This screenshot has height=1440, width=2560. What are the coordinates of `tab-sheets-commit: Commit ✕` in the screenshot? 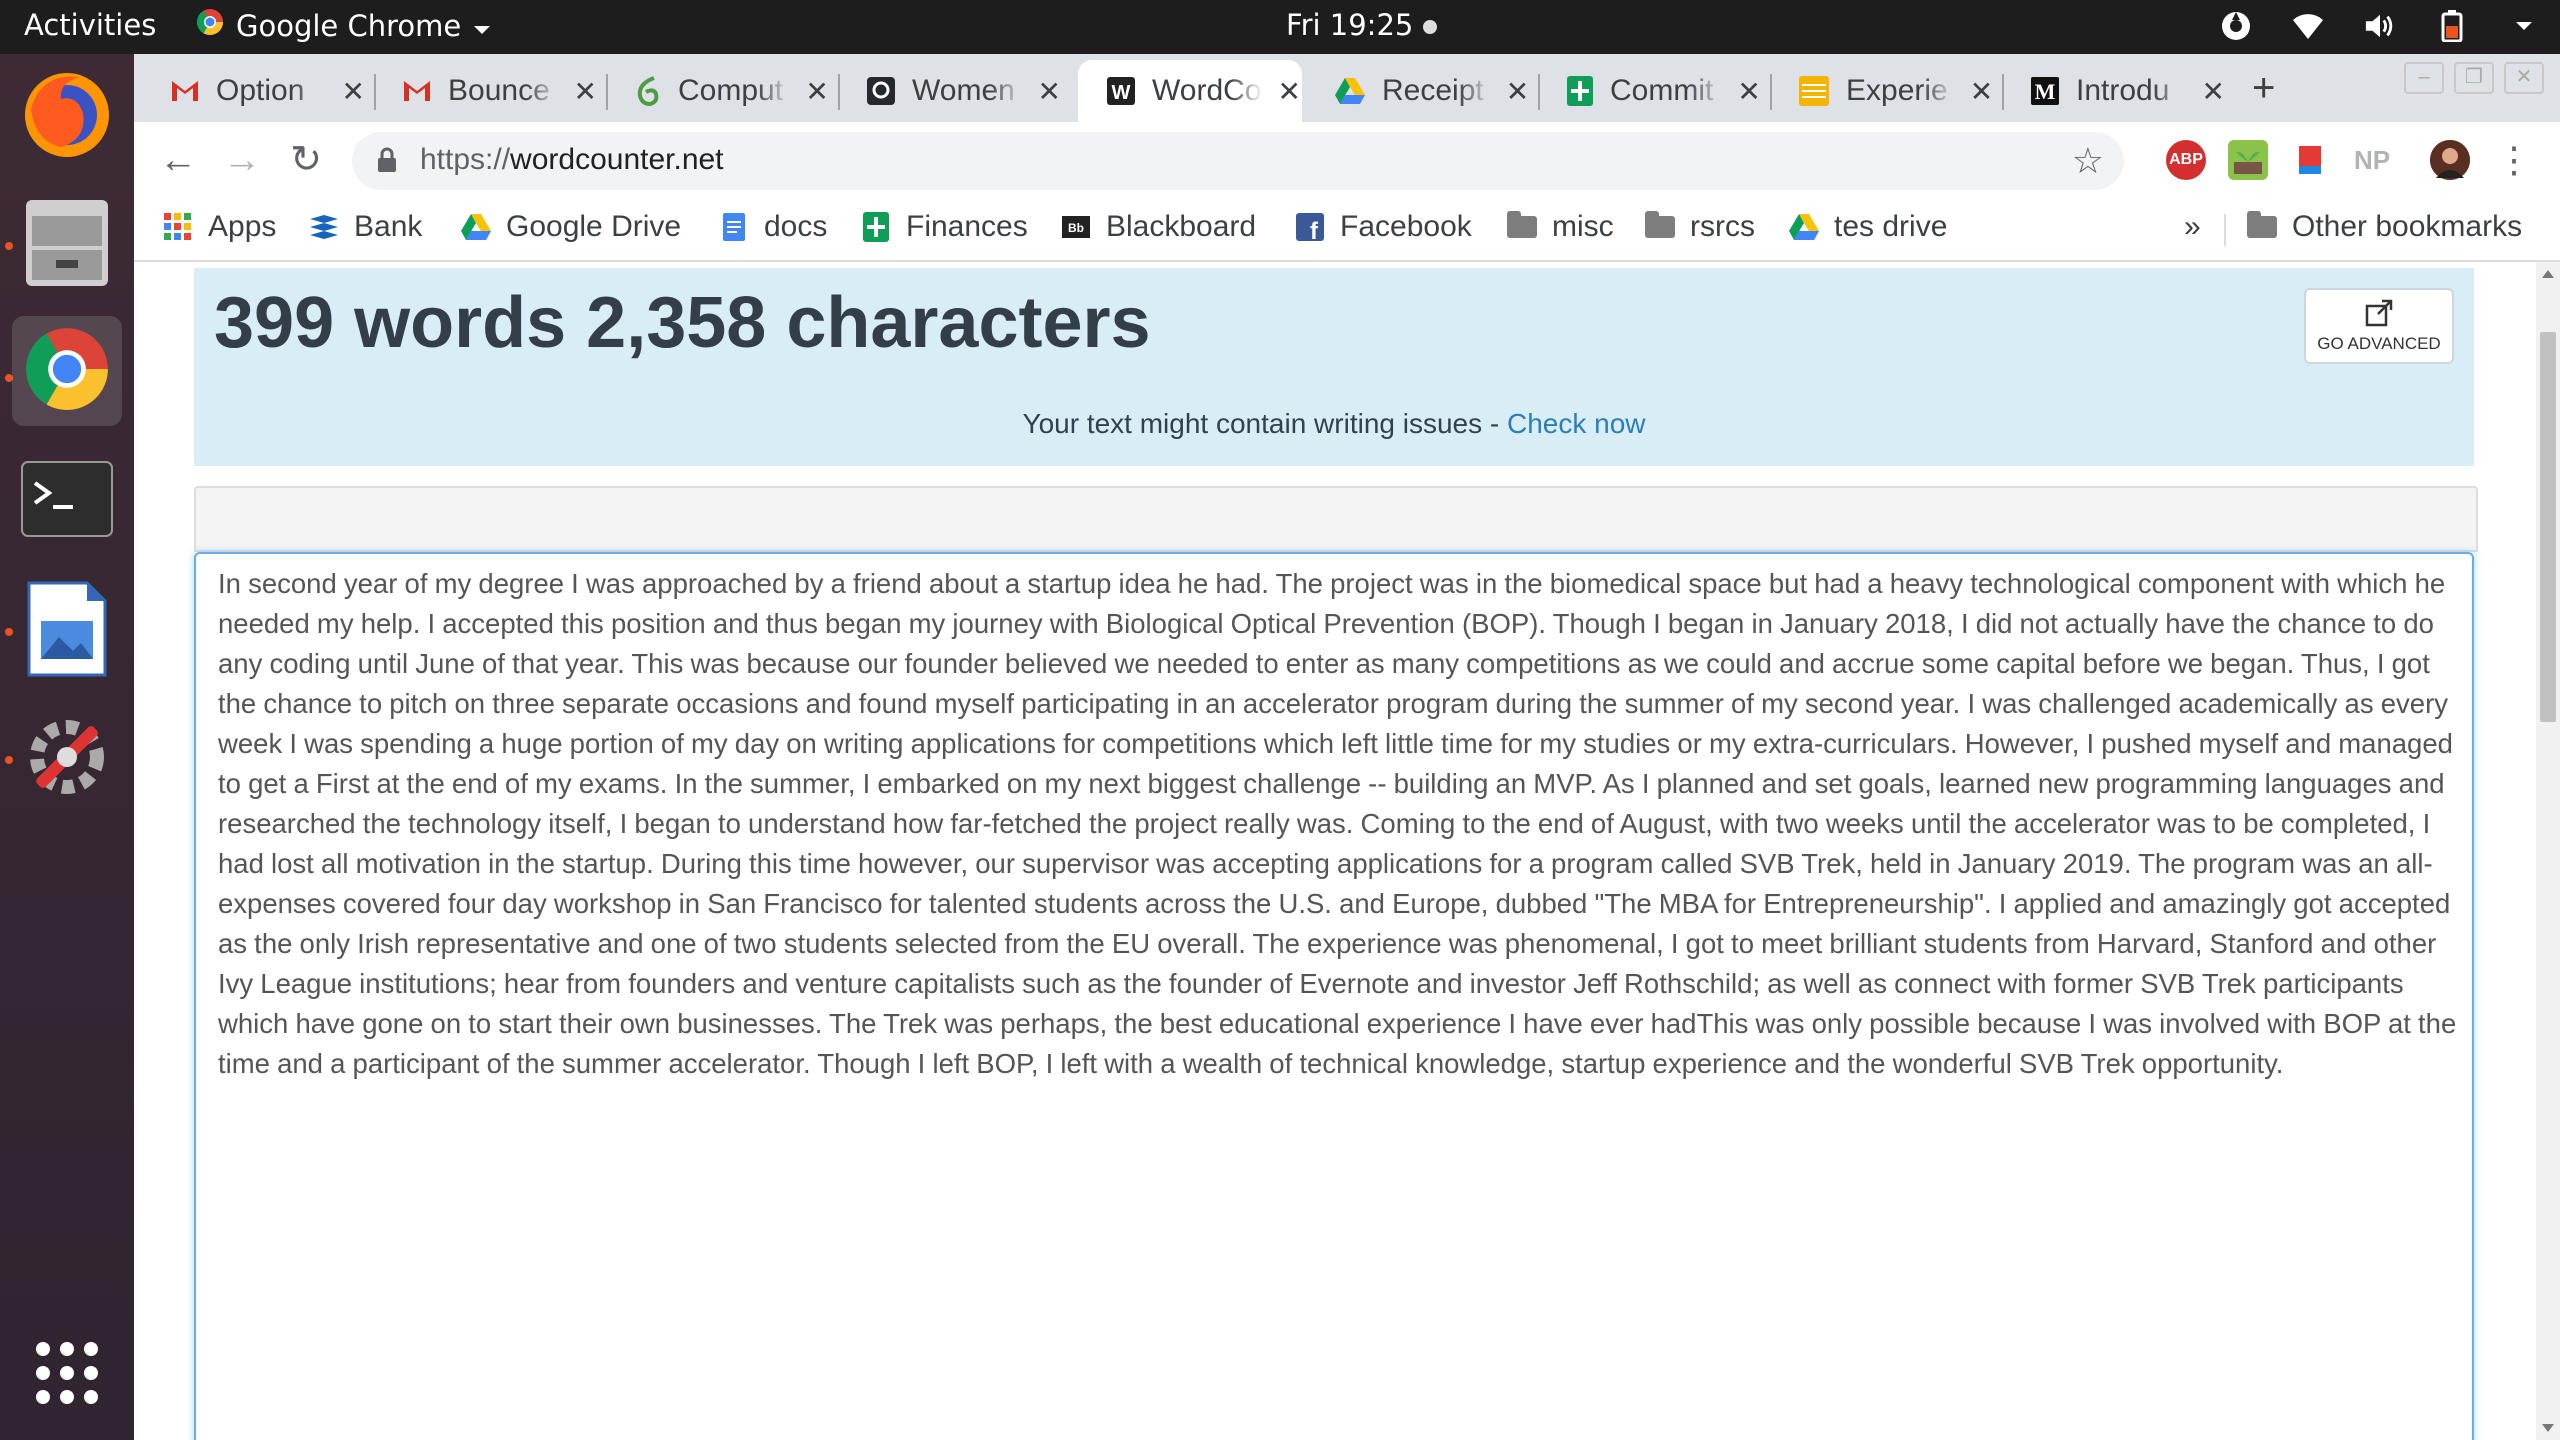 It's located at (1650, 91).